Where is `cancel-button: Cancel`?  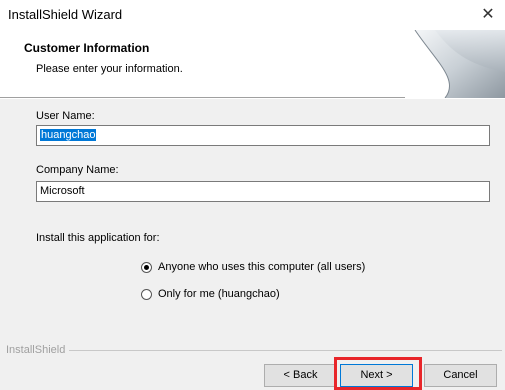 cancel-button: Cancel is located at coordinates (460, 375).